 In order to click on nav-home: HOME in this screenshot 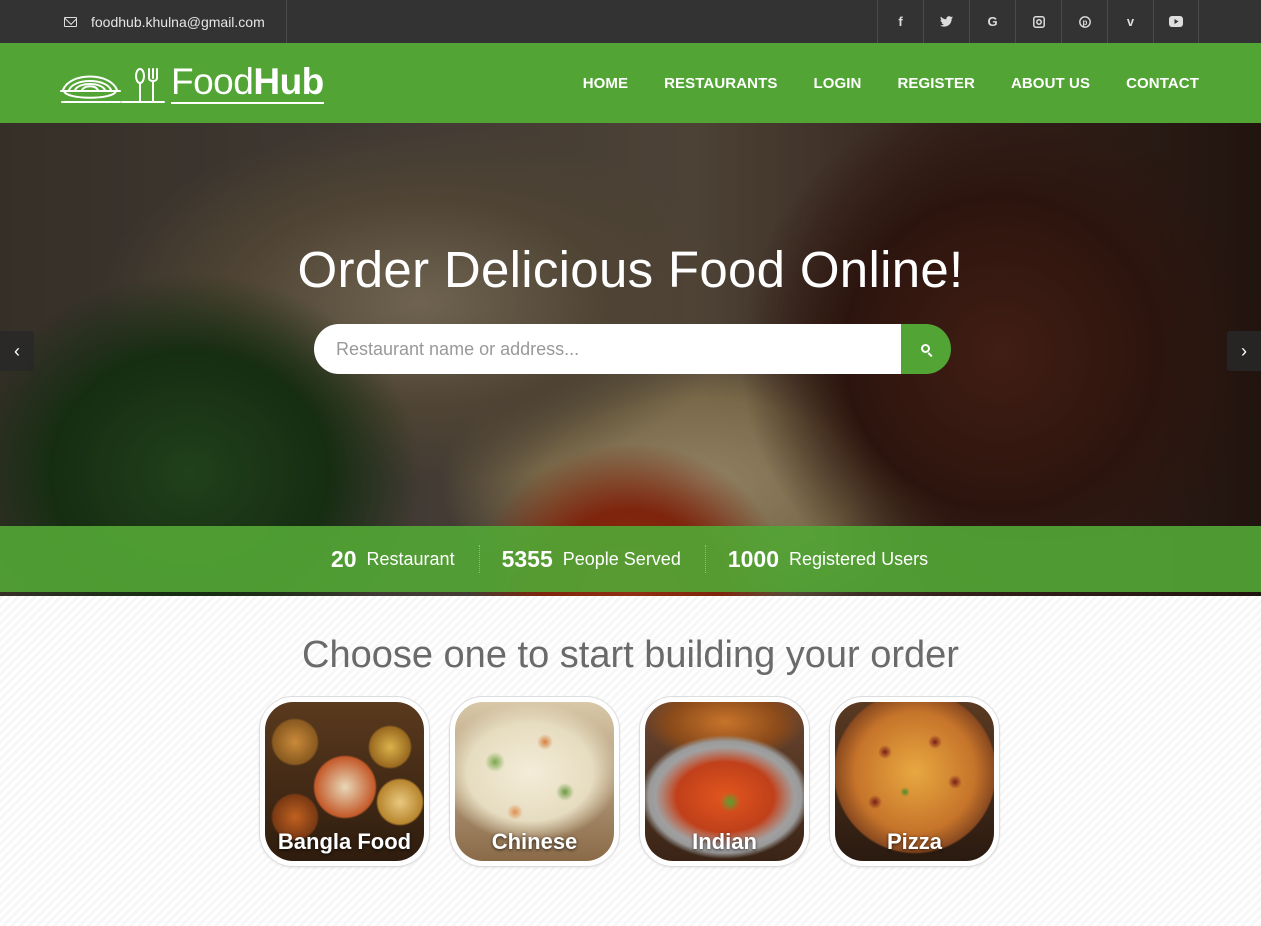, I will do `click(605, 83)`.